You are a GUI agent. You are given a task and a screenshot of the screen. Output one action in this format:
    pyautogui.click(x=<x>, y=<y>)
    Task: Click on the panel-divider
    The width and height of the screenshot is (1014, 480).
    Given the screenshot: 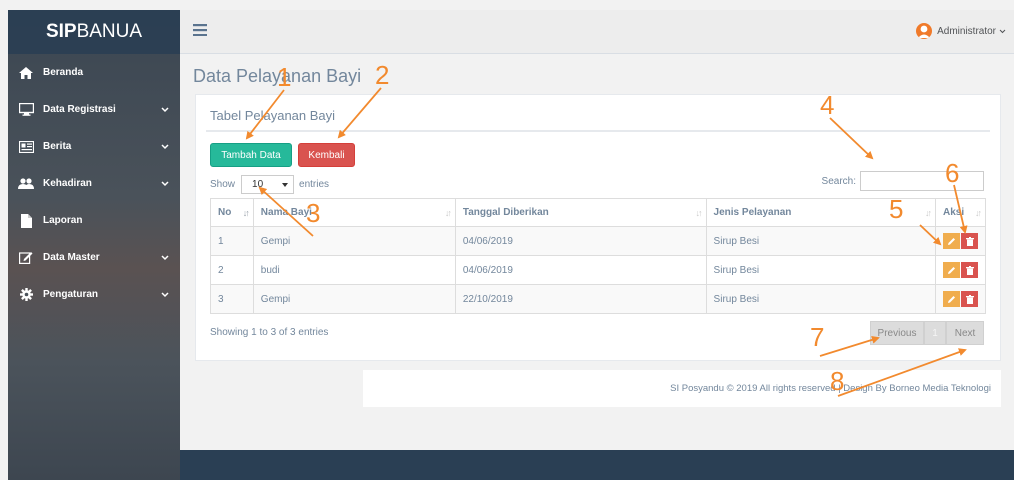 What is the action you would take?
    pyautogui.click(x=598, y=131)
    